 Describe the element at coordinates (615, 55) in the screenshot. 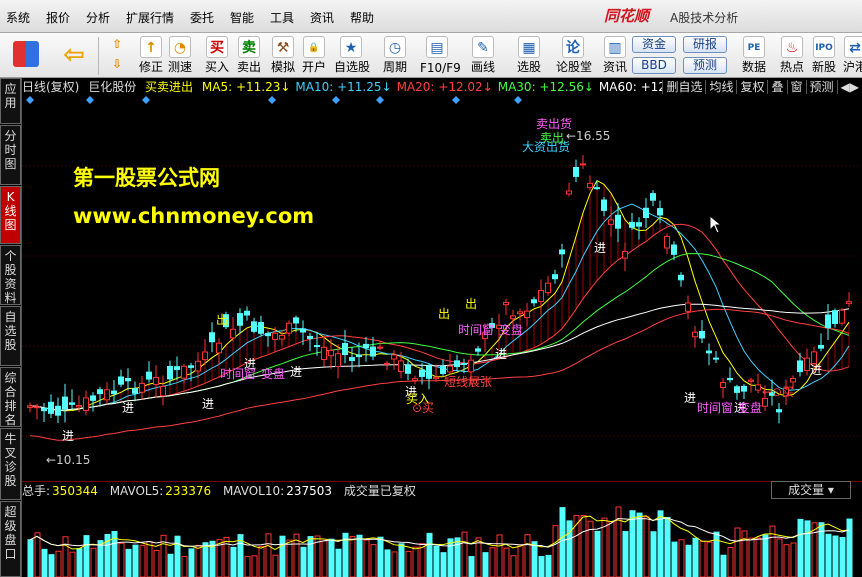

I see `toolbar-button-12: ▥ 资讯` at that location.